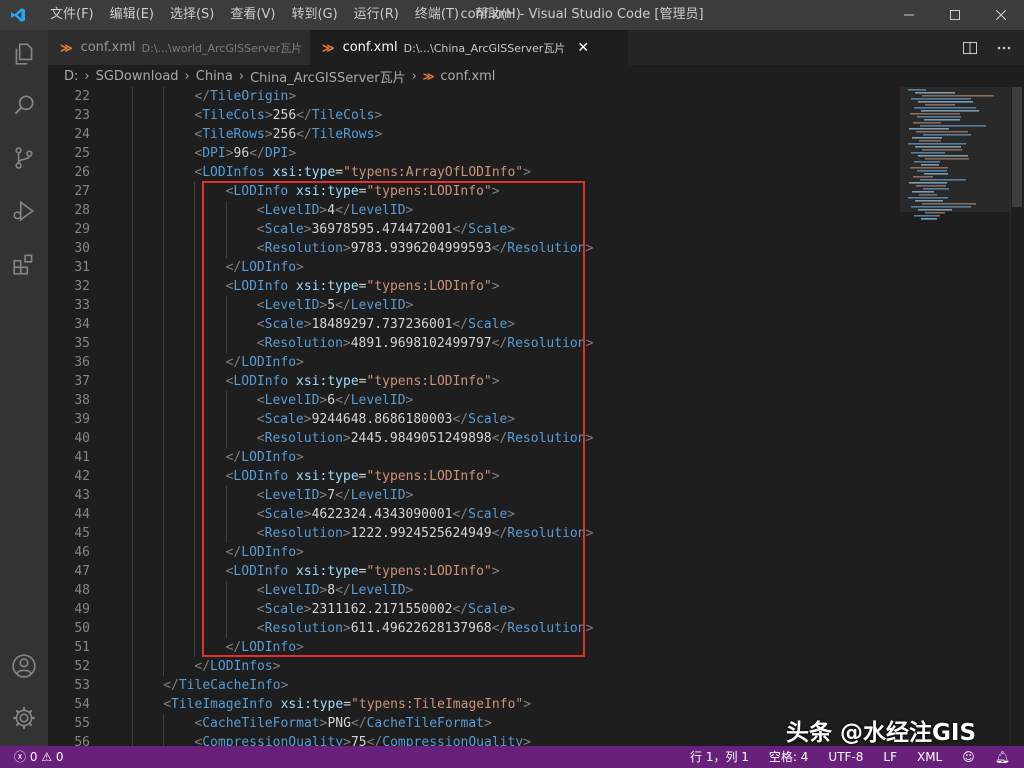  What do you see at coordinates (955, 15) in the screenshot?
I see `maximize-button` at bounding box center [955, 15].